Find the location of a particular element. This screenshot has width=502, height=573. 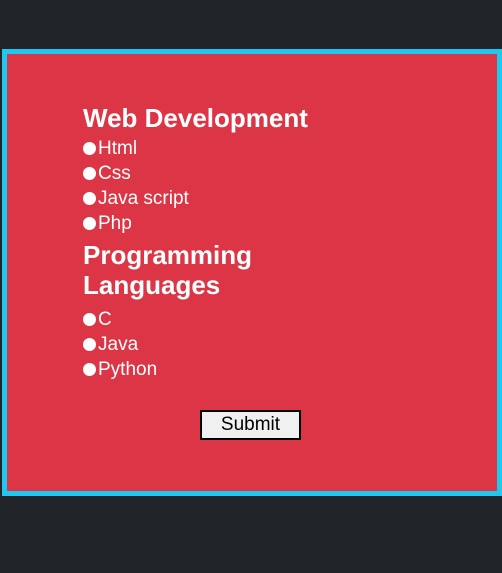

option-java: Java is located at coordinates (248, 344).